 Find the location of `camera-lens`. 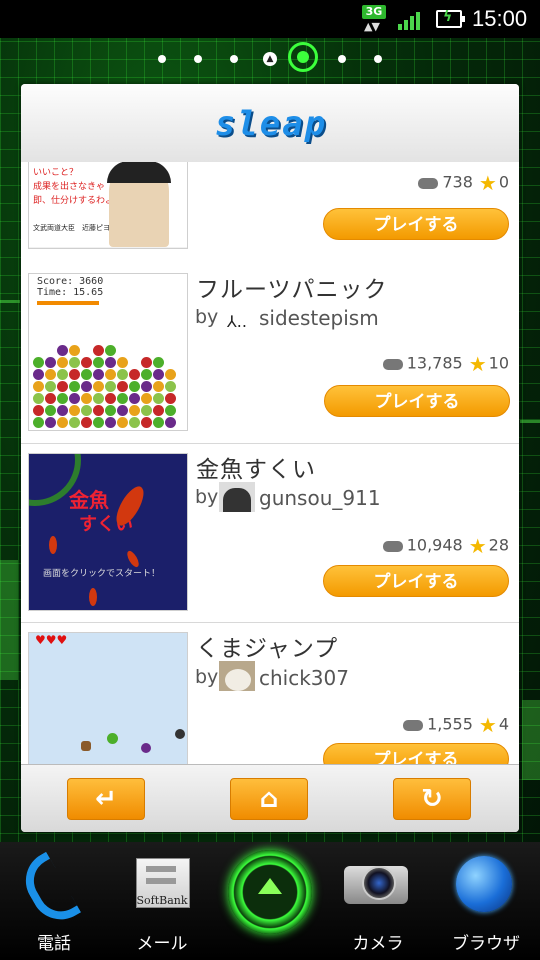

camera-lens is located at coordinates (379, 883).